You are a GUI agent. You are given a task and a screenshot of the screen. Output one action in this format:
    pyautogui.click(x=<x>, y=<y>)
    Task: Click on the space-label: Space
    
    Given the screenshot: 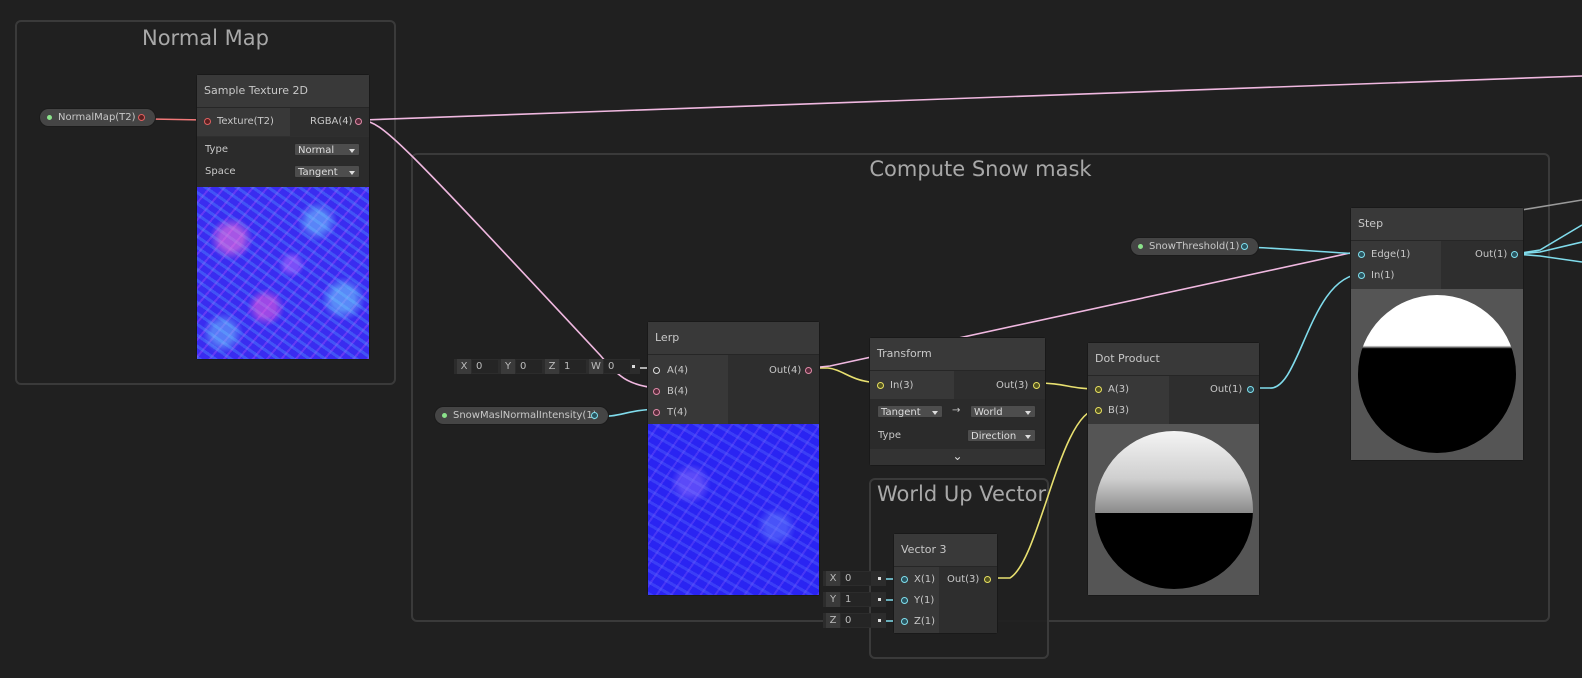 What is the action you would take?
    pyautogui.click(x=220, y=171)
    